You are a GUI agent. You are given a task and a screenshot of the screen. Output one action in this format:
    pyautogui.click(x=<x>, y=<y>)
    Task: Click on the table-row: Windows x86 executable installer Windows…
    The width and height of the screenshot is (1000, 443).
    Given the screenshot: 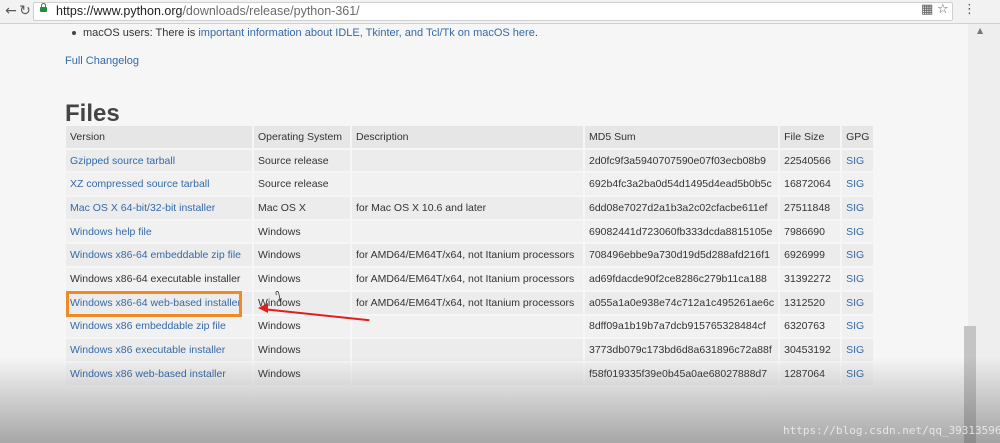 What is the action you would take?
    pyautogui.click(x=470, y=350)
    